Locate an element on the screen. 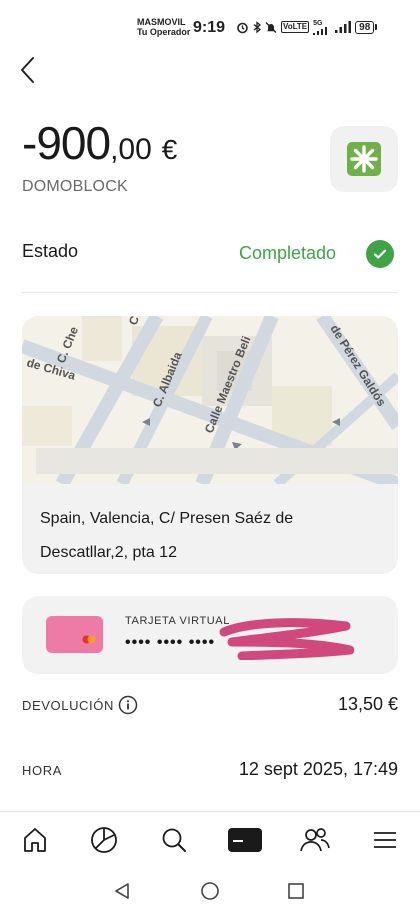 This screenshot has height=912, width=420. estado-value: Completado is located at coordinates (288, 253).